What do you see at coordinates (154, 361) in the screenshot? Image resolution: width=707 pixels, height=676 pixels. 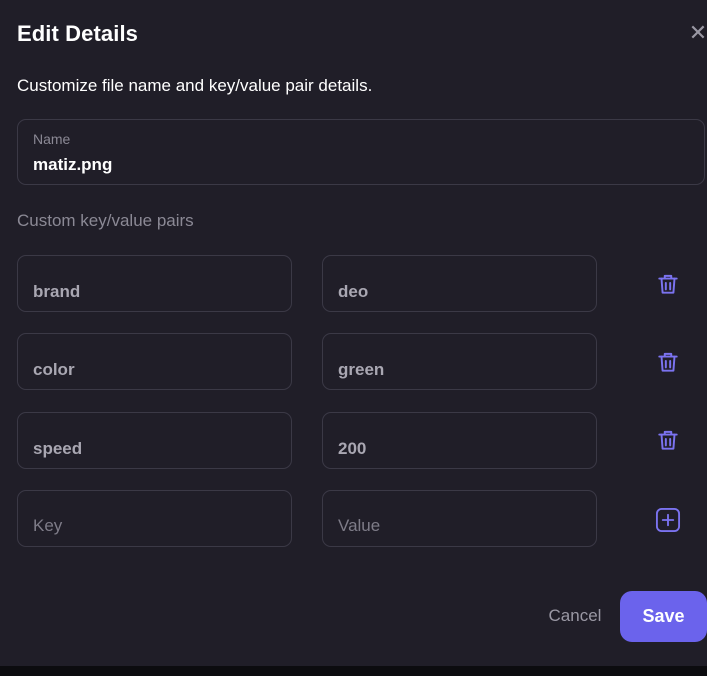 I see `key-field: color` at bounding box center [154, 361].